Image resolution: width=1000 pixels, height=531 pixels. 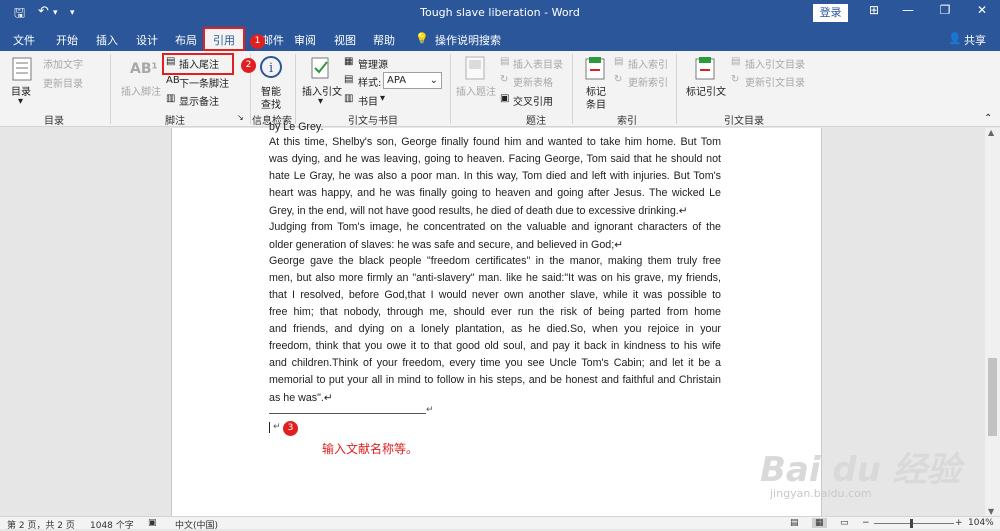 What do you see at coordinates (860, 470) in the screenshot?
I see `baidu-watermark-logo: Bai du 经验` at bounding box center [860, 470].